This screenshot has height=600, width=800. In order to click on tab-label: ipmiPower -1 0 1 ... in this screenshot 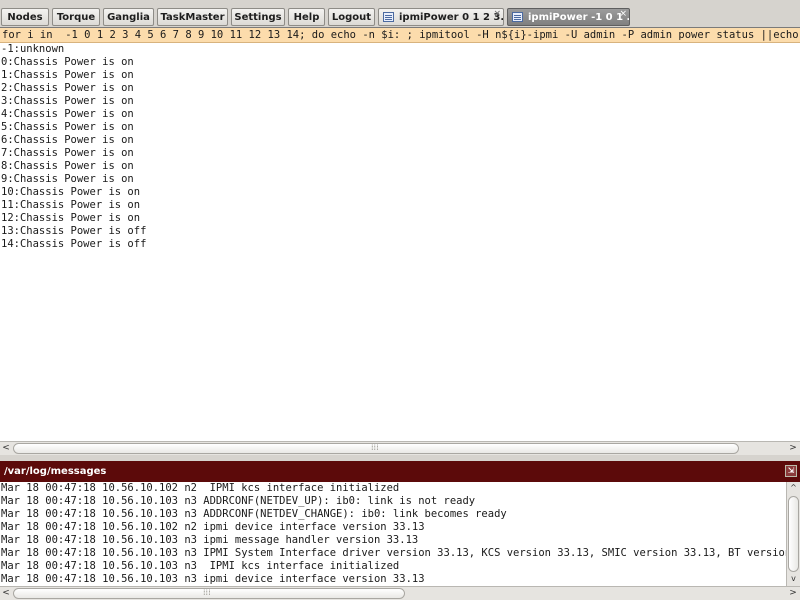, I will do `click(579, 17)`.